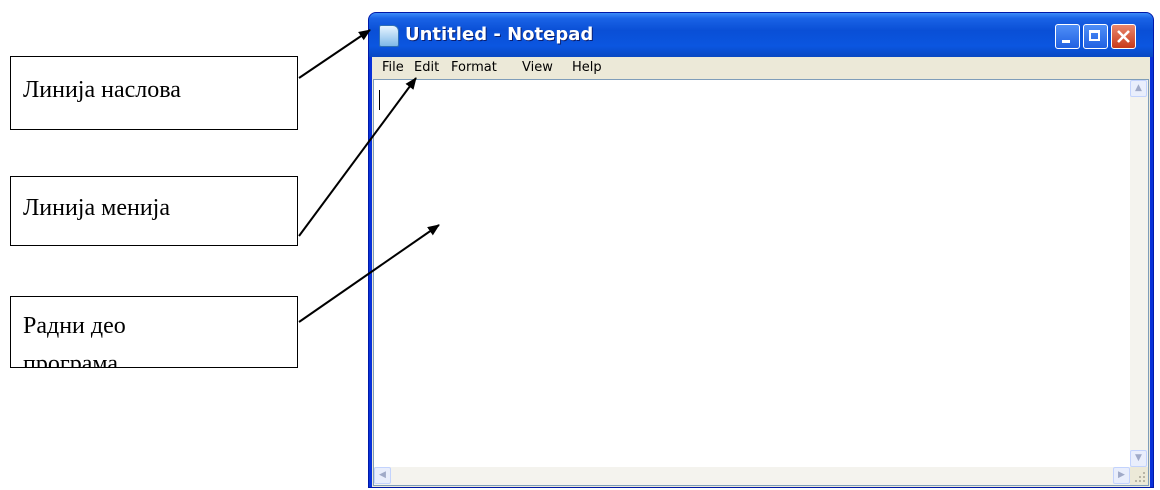  I want to click on arrow-to-work-area, so click(369, 273).